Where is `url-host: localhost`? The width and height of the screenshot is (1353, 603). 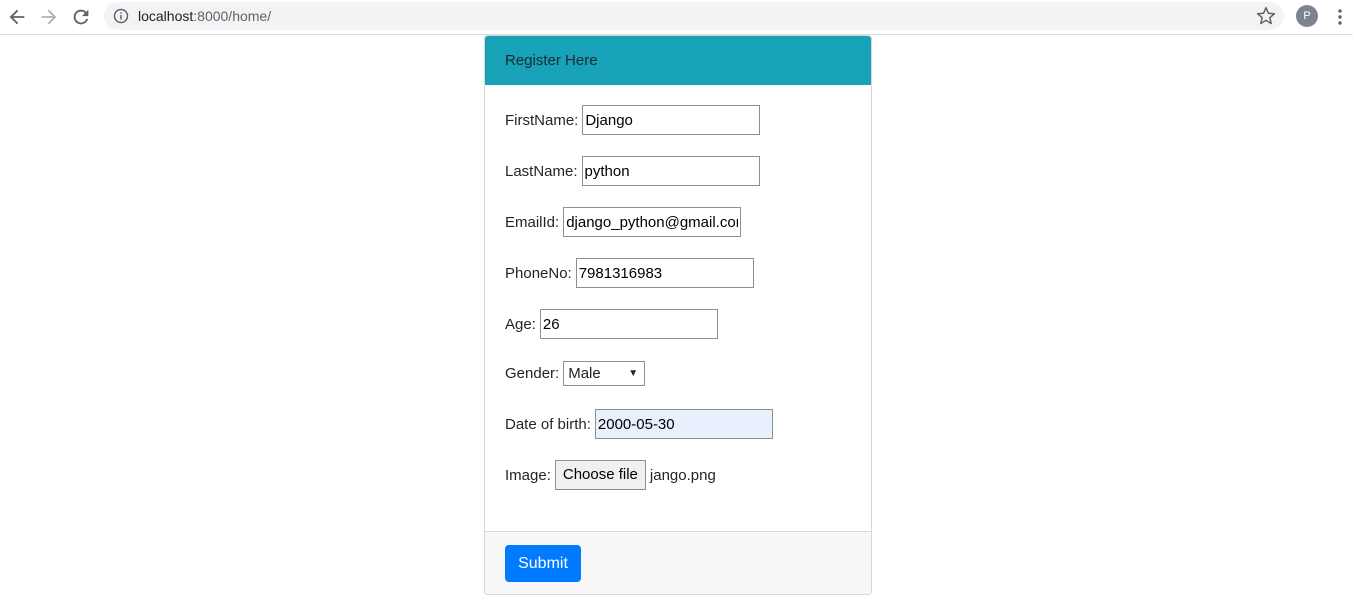
url-host: localhost is located at coordinates (166, 16).